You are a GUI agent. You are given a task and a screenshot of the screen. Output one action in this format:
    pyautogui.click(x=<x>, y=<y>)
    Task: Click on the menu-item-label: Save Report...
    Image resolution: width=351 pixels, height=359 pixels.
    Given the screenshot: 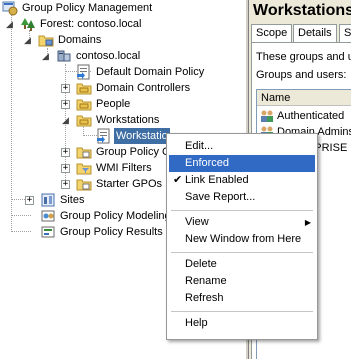 What is the action you would take?
    pyautogui.click(x=220, y=197)
    